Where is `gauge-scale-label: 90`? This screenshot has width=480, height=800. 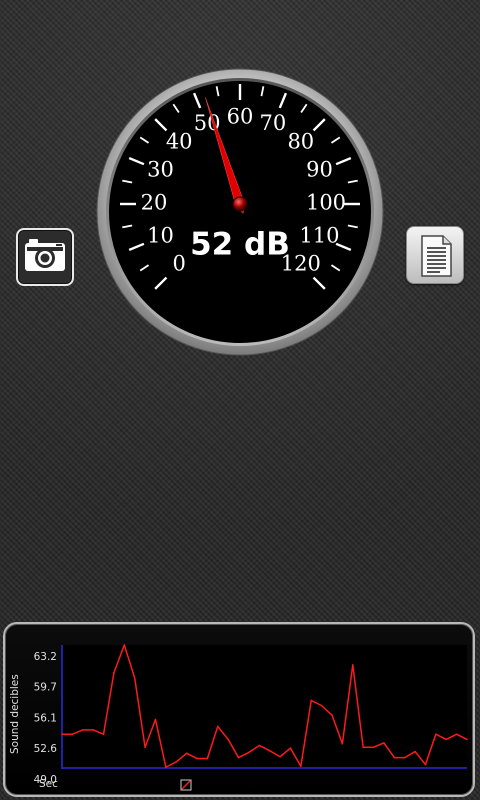
gauge-scale-label: 90 is located at coordinates (319, 170).